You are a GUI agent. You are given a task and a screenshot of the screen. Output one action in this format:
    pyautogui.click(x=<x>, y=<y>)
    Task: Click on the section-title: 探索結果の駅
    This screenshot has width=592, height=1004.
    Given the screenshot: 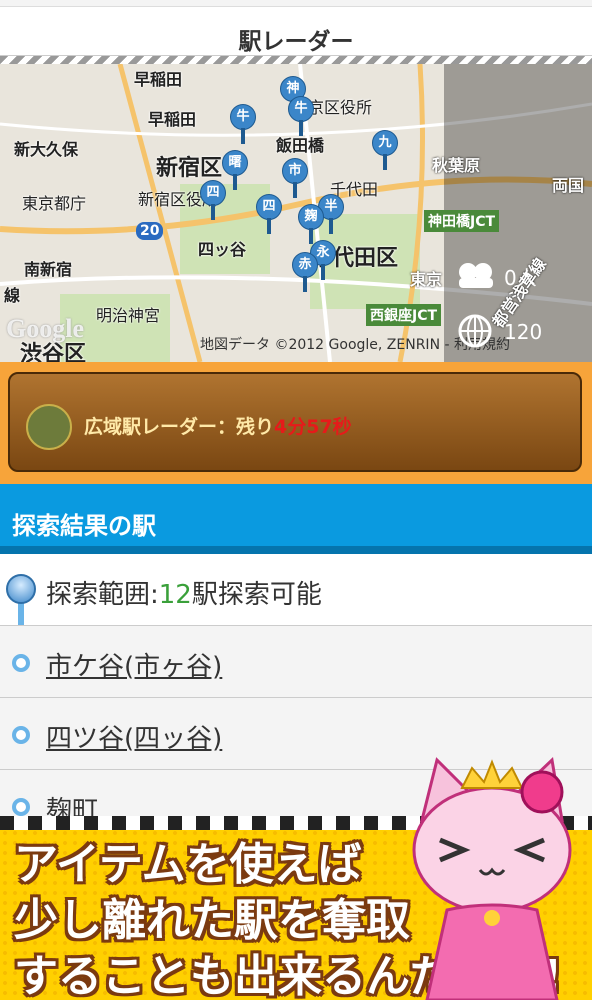 What is the action you would take?
    pyautogui.click(x=84, y=526)
    